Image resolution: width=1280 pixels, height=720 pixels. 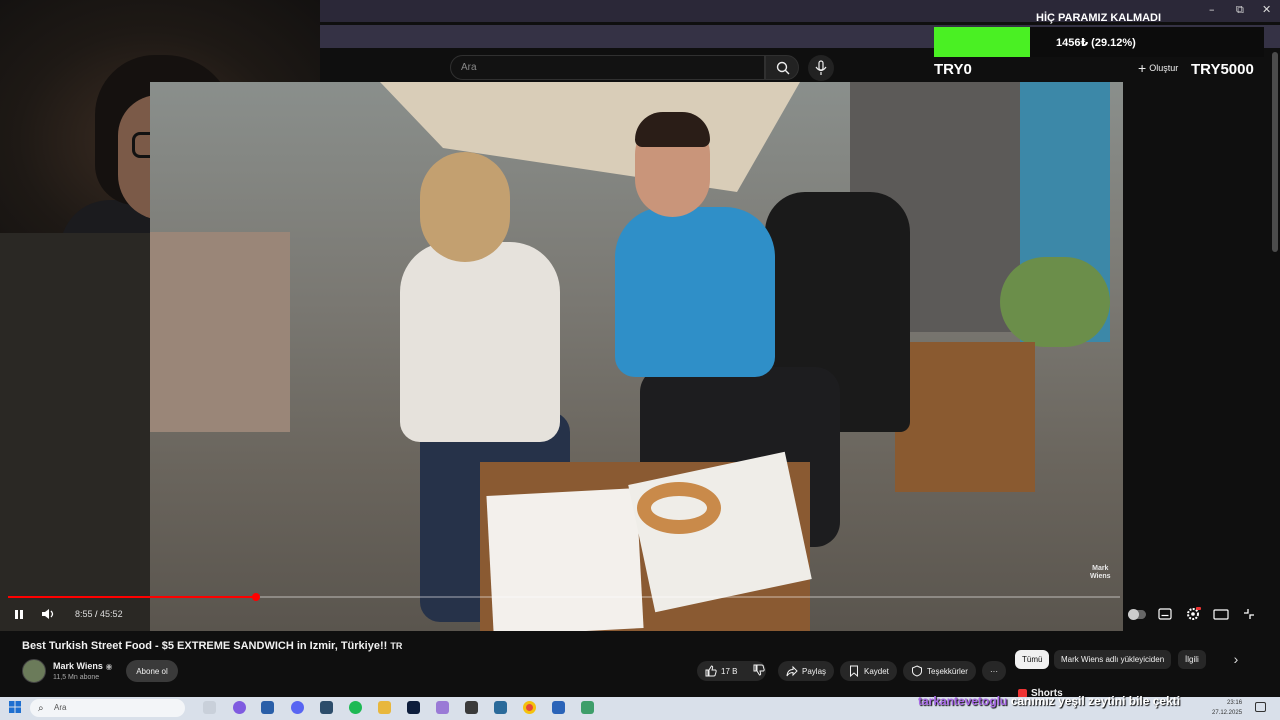 I want to click on more-icon: ···, so click(x=994, y=671).